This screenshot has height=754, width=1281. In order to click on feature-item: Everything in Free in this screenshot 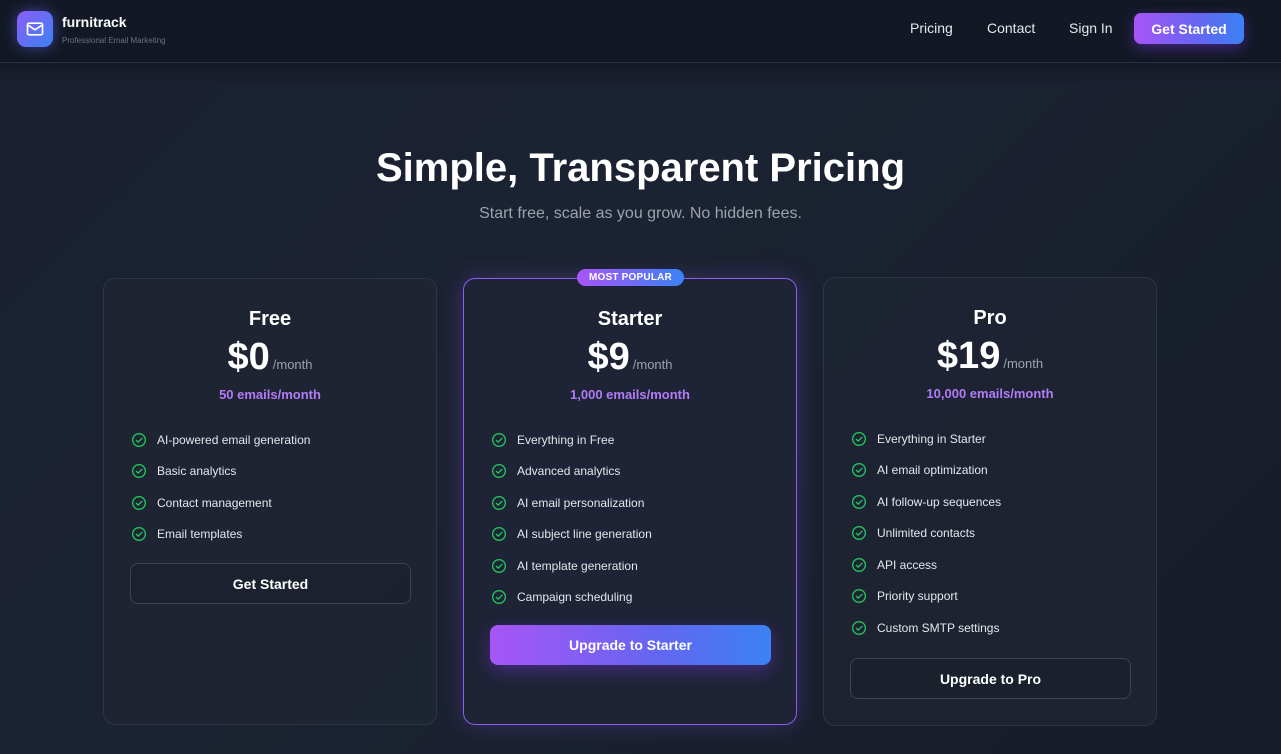, I will do `click(636, 440)`.